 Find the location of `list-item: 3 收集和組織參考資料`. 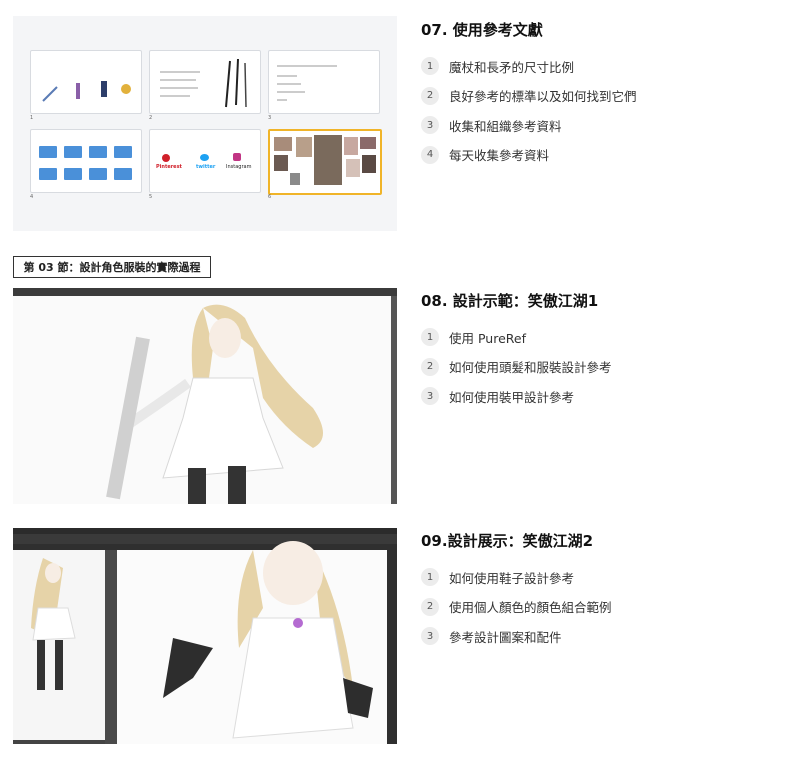

list-item: 3 收集和組織參考資料 is located at coordinates (611, 125).